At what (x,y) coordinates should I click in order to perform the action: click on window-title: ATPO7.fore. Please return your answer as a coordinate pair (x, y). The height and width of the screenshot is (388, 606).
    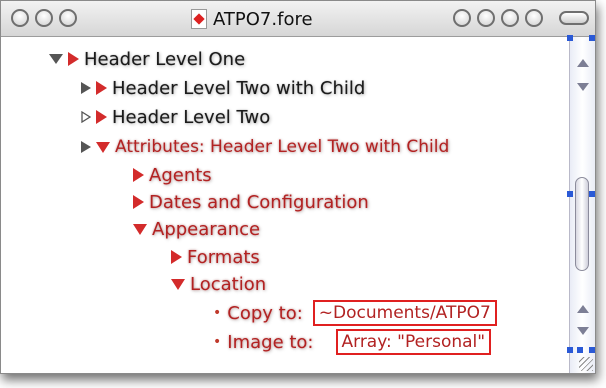
    Looking at the image, I should click on (252, 19).